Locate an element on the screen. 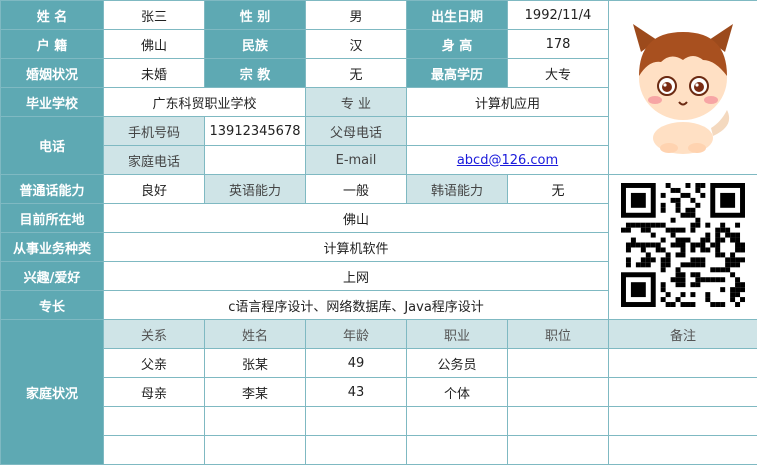  specialty-value: c语言程序设计、网络数据库、Java程序设计 is located at coordinates (356, 305).